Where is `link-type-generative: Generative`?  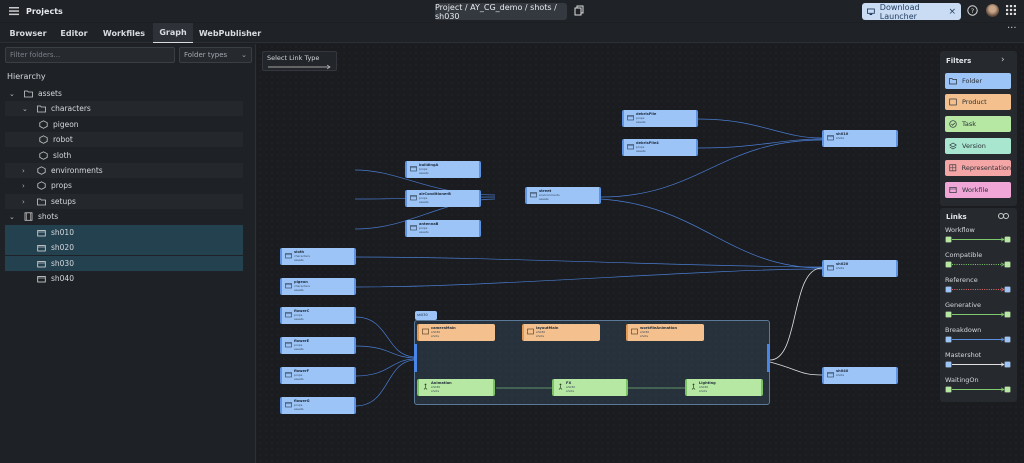
link-type-generative: Generative is located at coordinates (963, 305).